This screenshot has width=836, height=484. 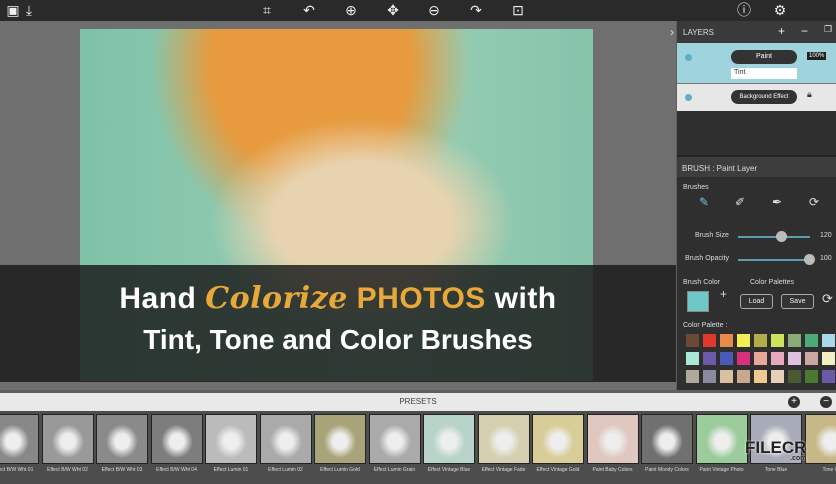 What do you see at coordinates (351, 10) in the screenshot?
I see `zoom-in-icon: ⊕` at bounding box center [351, 10].